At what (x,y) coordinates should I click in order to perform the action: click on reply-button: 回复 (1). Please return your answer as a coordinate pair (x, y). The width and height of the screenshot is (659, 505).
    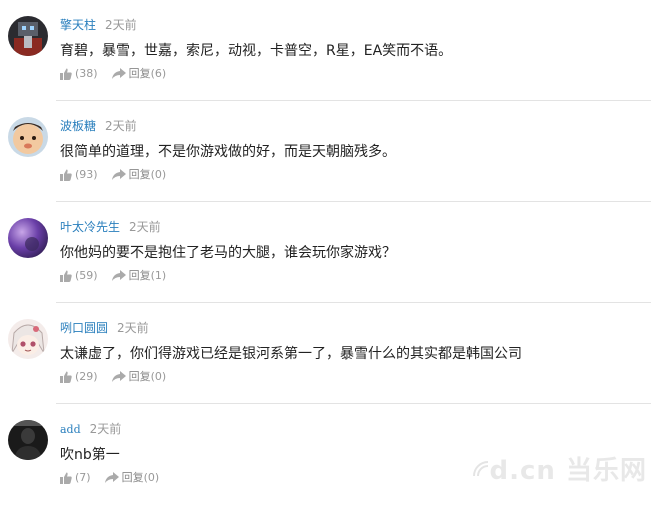
    Looking at the image, I should click on (139, 276).